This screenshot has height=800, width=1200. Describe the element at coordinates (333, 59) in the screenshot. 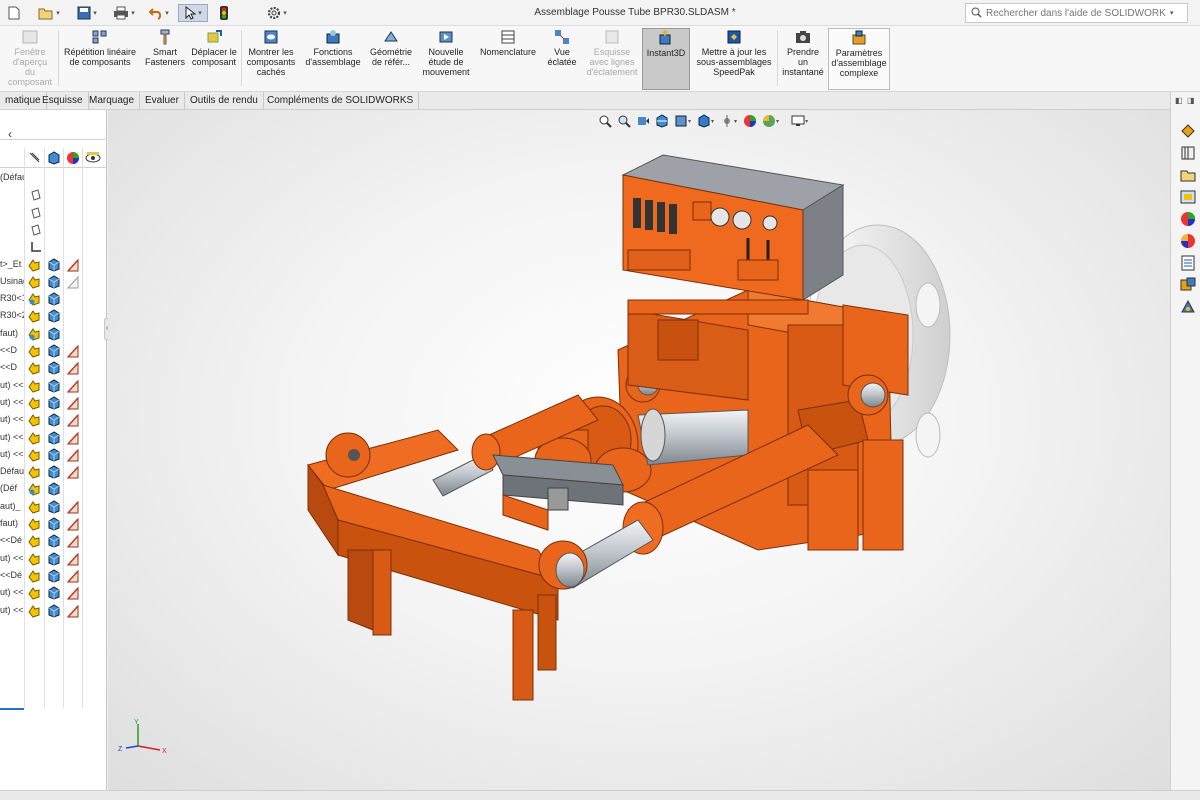

I see `assembly-features-button: Fonctions d'assemblage` at that location.